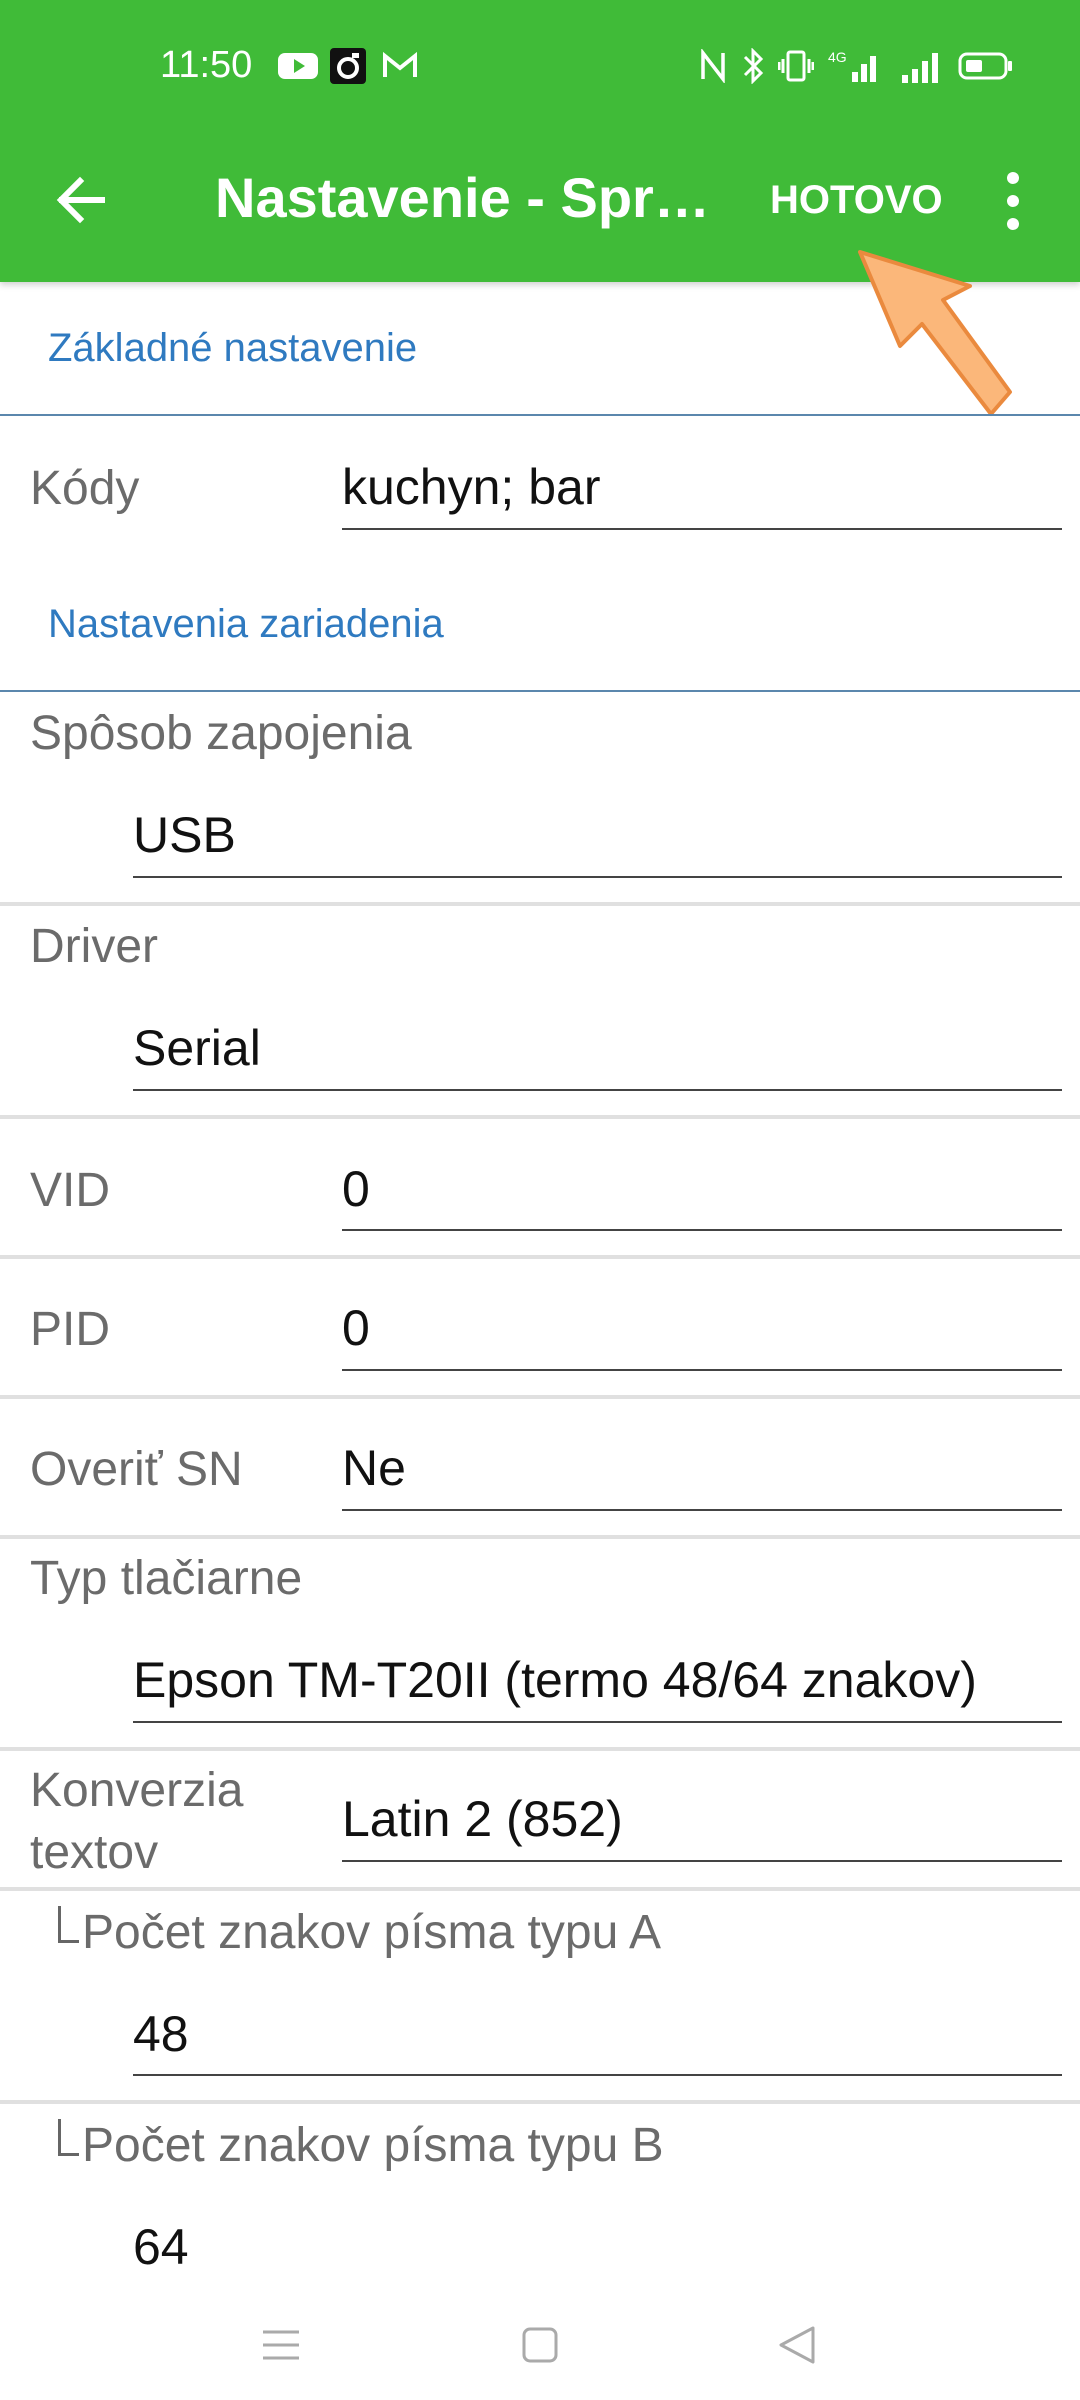 The image size is (1080, 2400). I want to click on navigation-bar, so click(540, 2345).